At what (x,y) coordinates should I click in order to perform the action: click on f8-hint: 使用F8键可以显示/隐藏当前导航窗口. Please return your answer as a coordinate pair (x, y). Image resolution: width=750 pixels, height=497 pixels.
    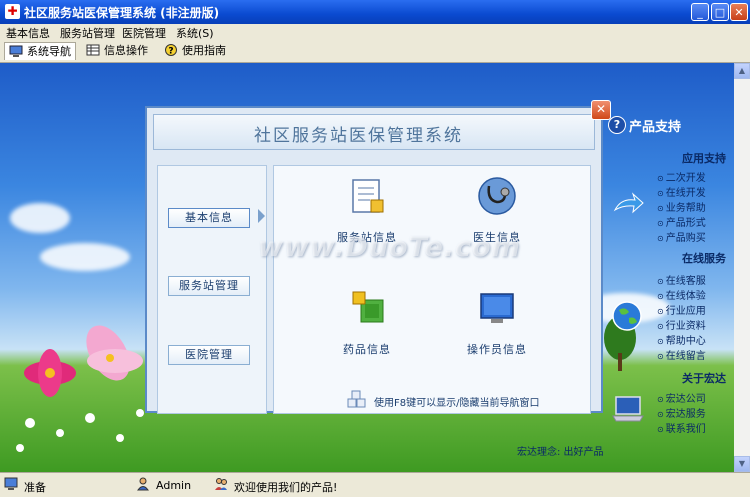
    Looking at the image, I should click on (443, 399).